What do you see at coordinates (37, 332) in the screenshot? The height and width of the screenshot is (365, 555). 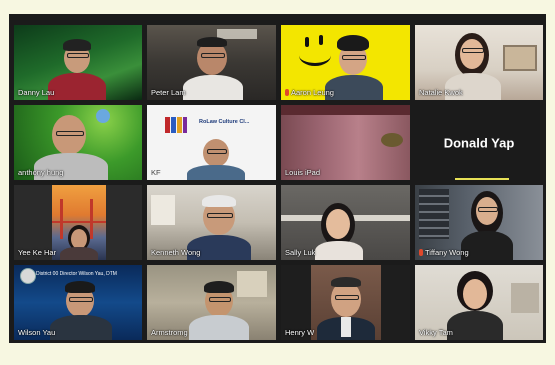 I see `participant-name: Wilson Yau` at bounding box center [37, 332].